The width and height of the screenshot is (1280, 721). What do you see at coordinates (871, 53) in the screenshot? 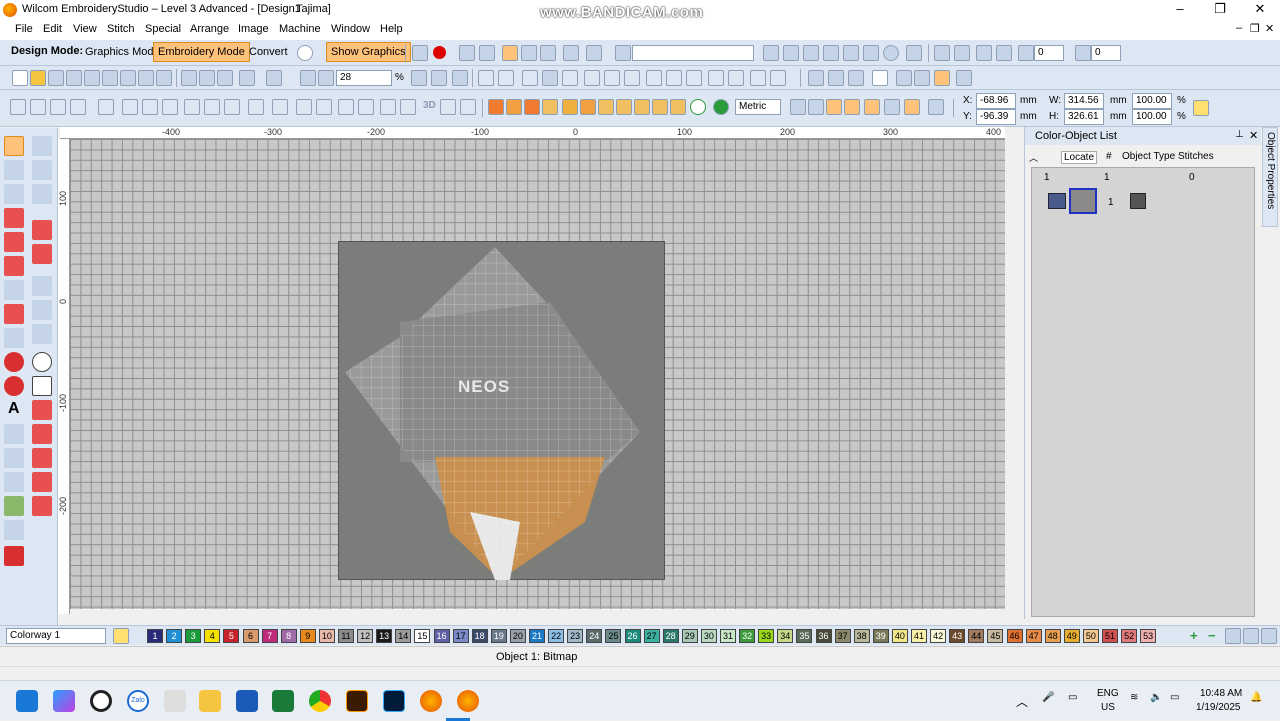
I see `jump-icon` at bounding box center [871, 53].